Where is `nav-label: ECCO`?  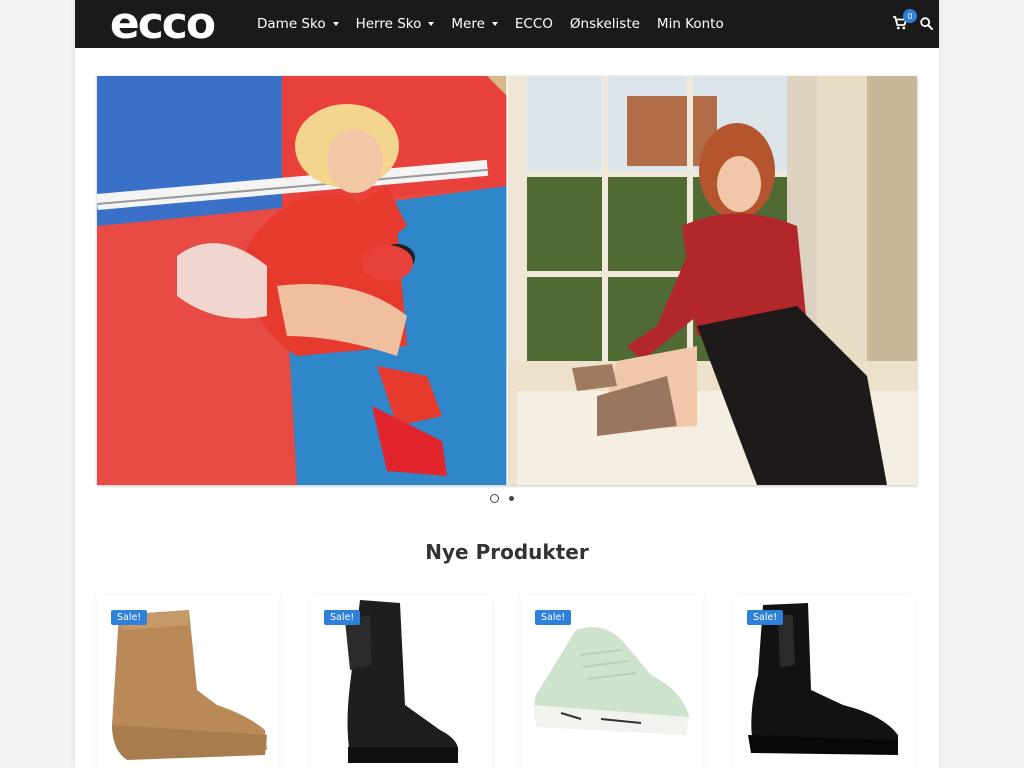
nav-label: ECCO is located at coordinates (533, 24).